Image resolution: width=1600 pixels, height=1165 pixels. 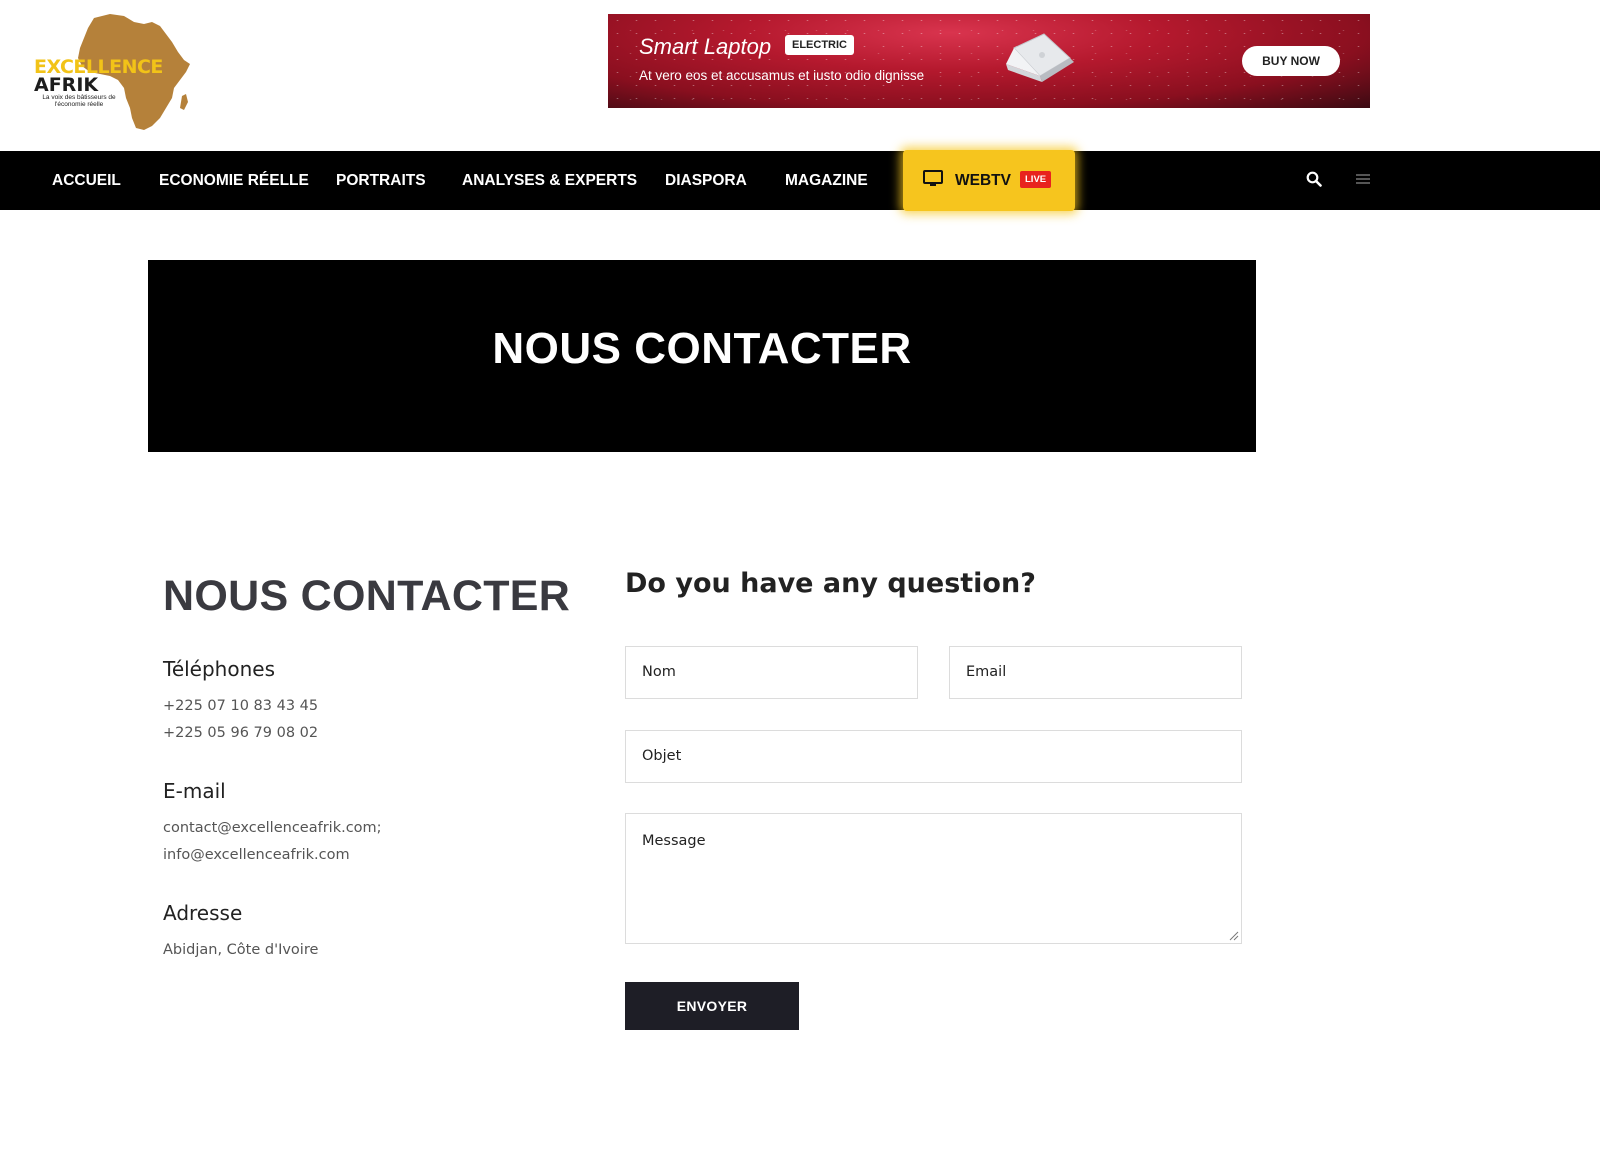 I want to click on message-textarea: Message, so click(x=933, y=878).